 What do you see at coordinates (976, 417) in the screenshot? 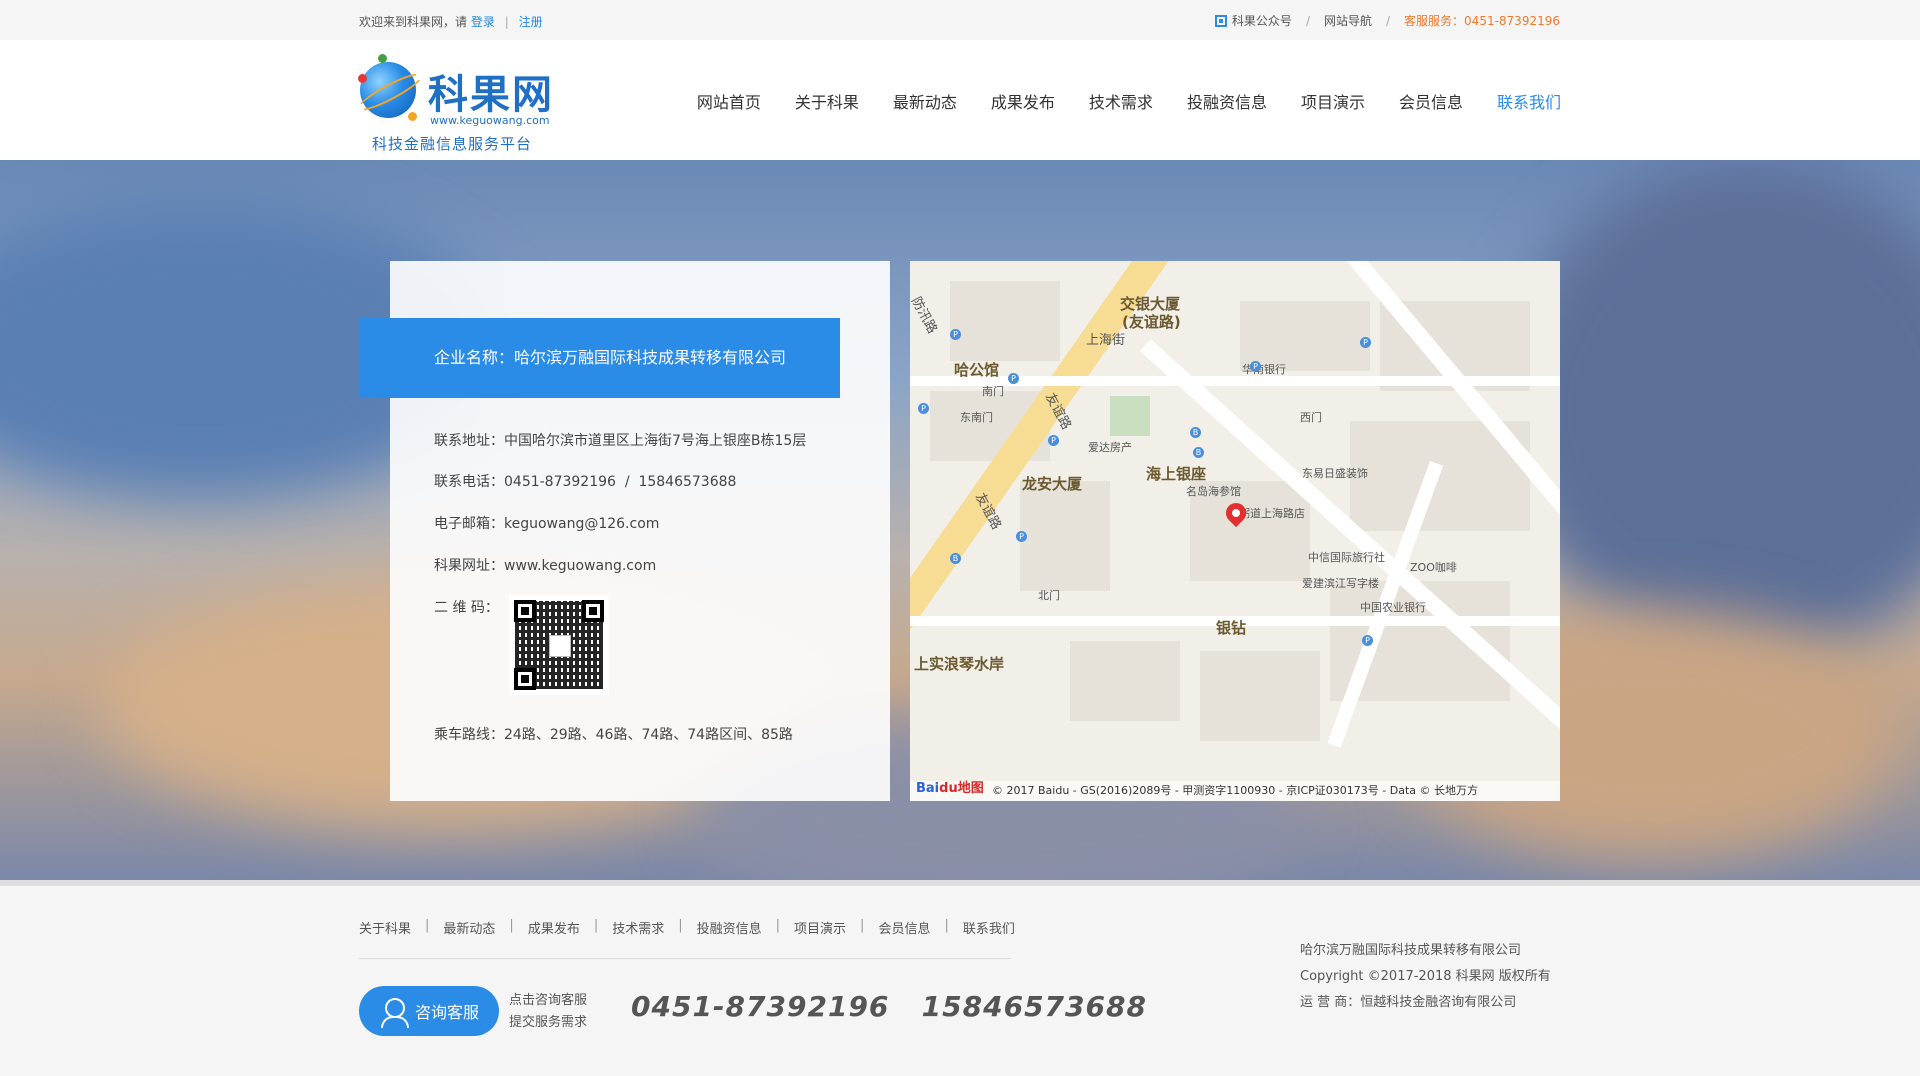
I see `map-label: 东南门` at bounding box center [976, 417].